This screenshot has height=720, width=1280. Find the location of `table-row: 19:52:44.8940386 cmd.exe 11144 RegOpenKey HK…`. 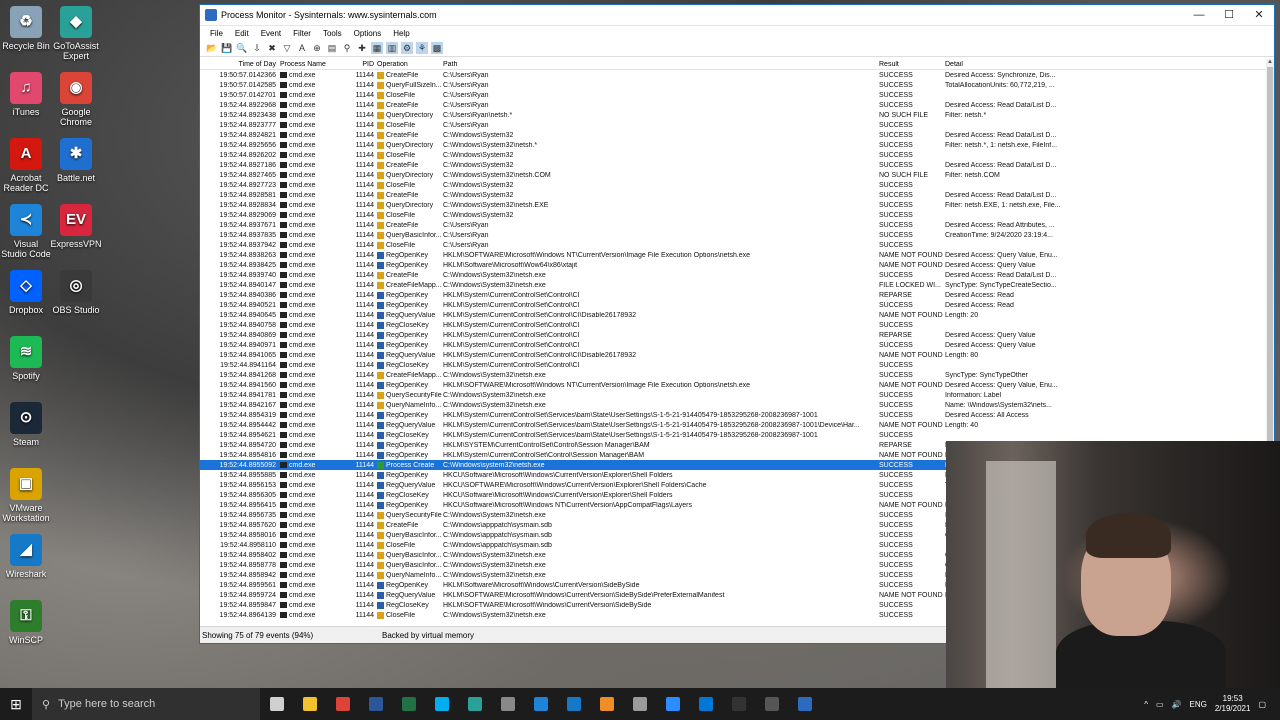

table-row: 19:52:44.8940386 cmd.exe 11144 RegOpenKey HK… is located at coordinates (734, 295).